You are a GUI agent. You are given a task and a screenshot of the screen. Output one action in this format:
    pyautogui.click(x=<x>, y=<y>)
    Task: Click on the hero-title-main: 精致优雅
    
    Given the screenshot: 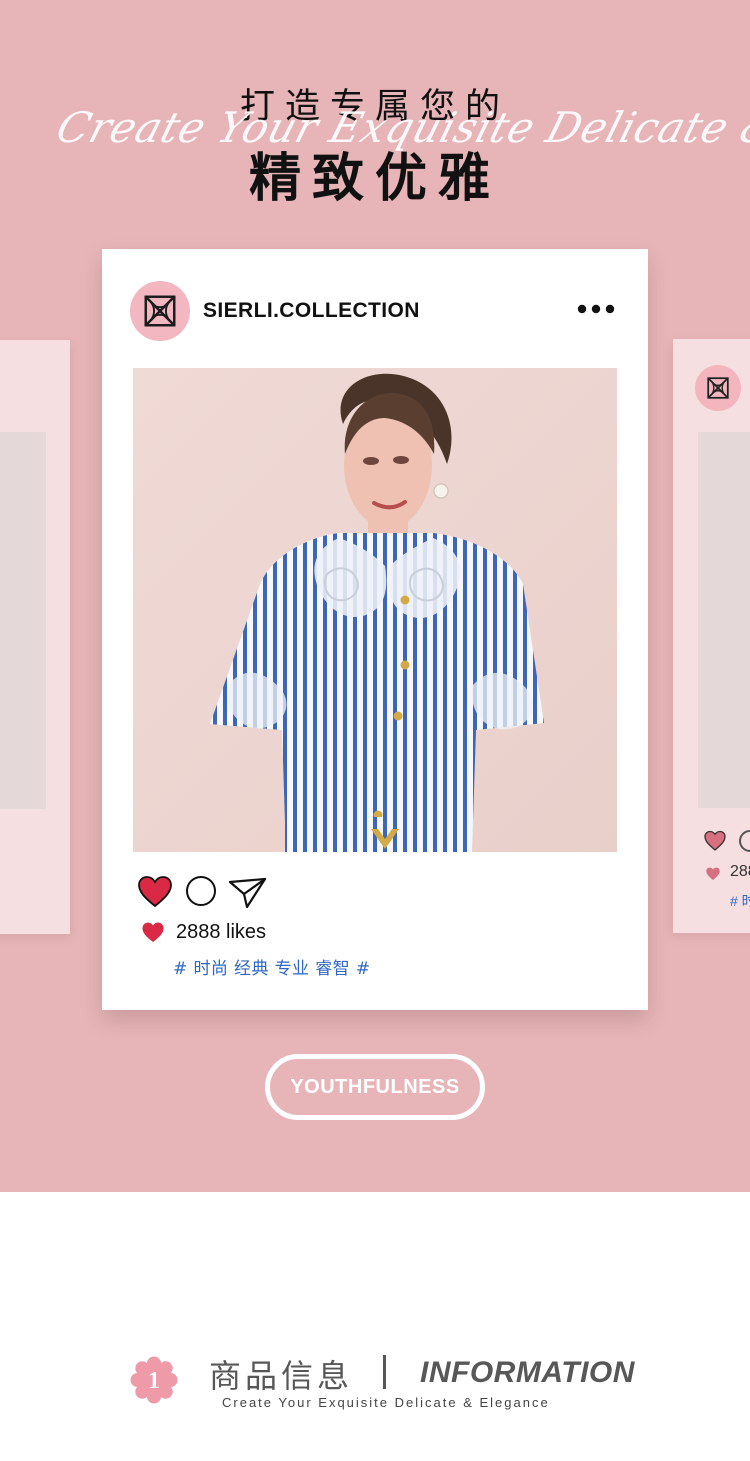 What is the action you would take?
    pyautogui.click(x=374, y=178)
    